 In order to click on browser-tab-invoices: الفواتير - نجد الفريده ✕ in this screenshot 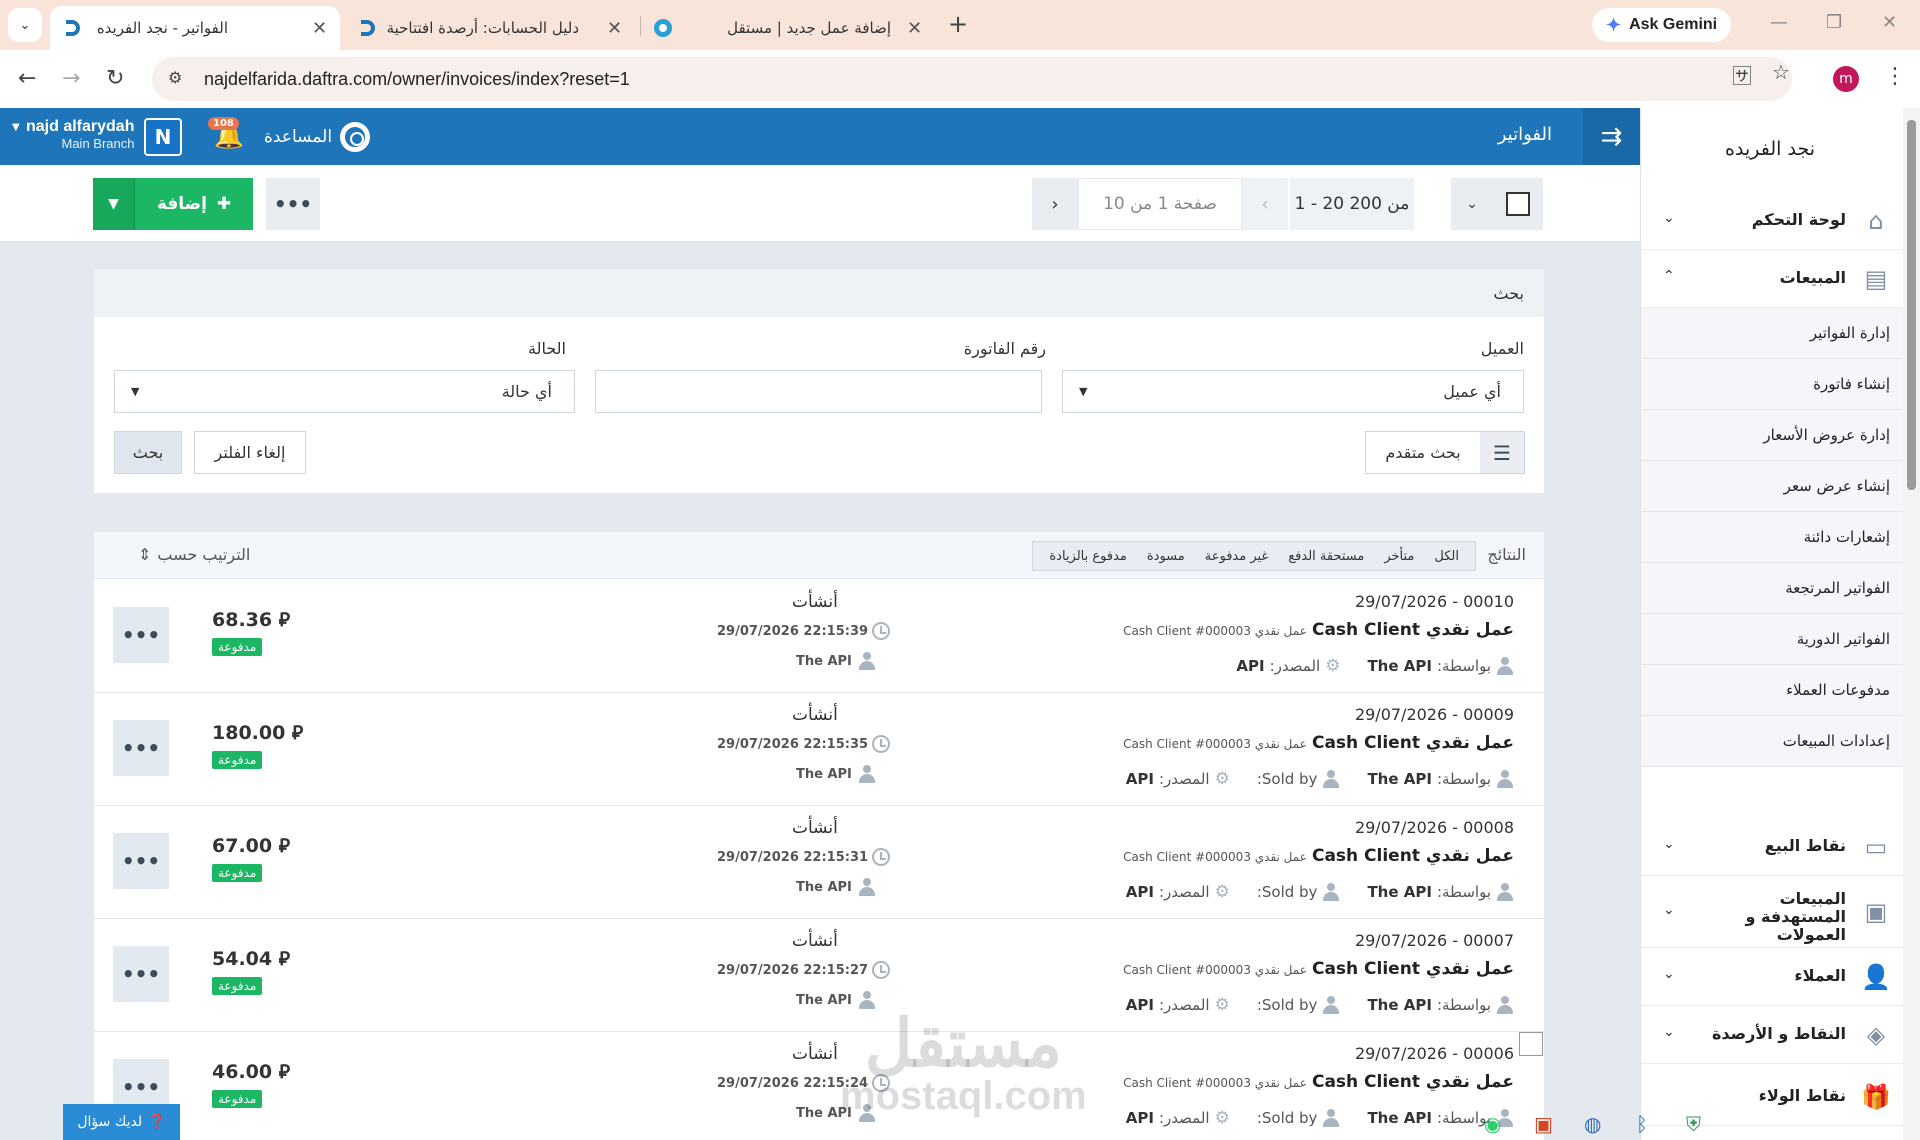, I will do `click(195, 28)`.